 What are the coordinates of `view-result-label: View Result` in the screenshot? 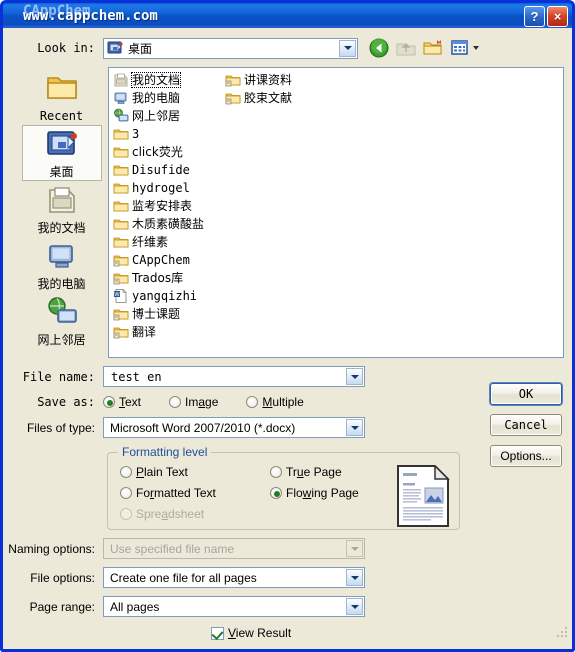 It's located at (259, 633).